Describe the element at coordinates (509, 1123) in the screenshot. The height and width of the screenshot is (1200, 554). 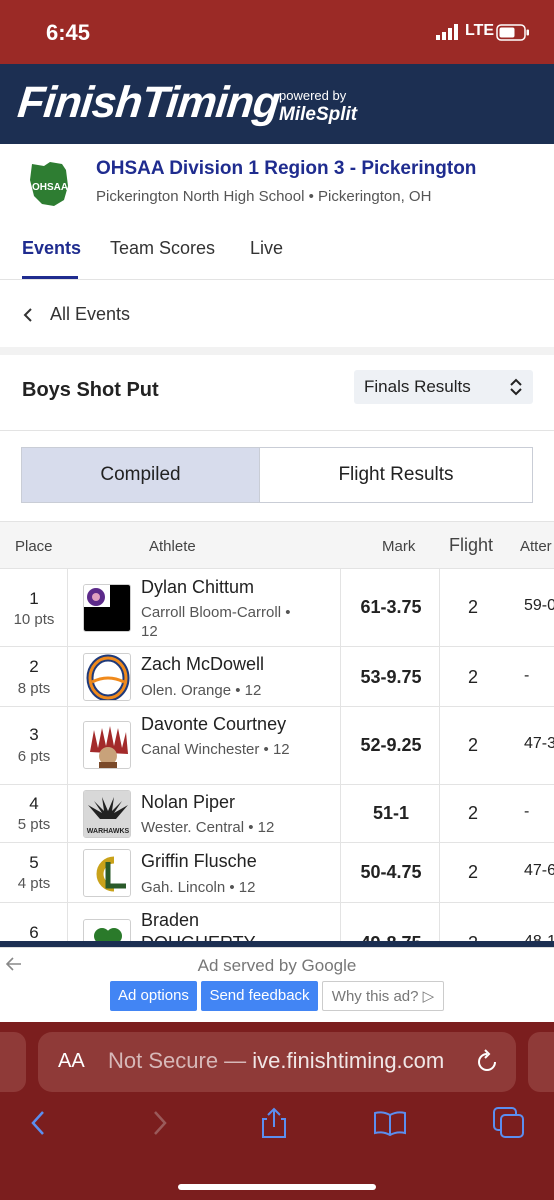
I see `tabs-icon` at that location.